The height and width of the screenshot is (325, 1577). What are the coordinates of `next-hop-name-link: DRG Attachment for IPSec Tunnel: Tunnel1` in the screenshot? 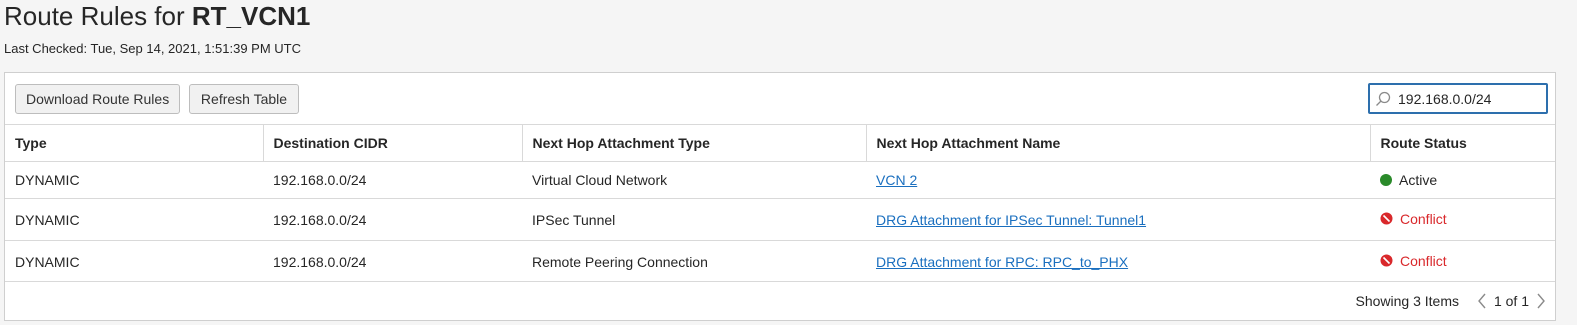 It's located at (1011, 220).